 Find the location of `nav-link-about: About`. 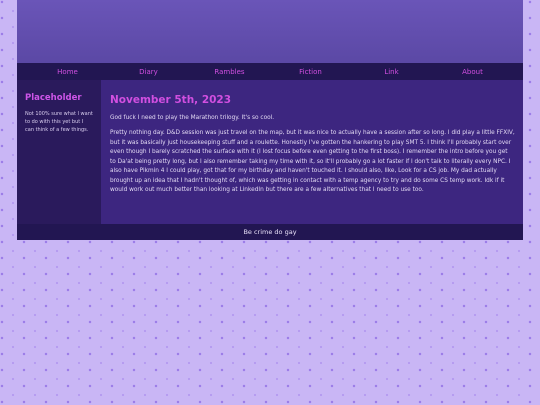

nav-link-about: About is located at coordinates (473, 72).